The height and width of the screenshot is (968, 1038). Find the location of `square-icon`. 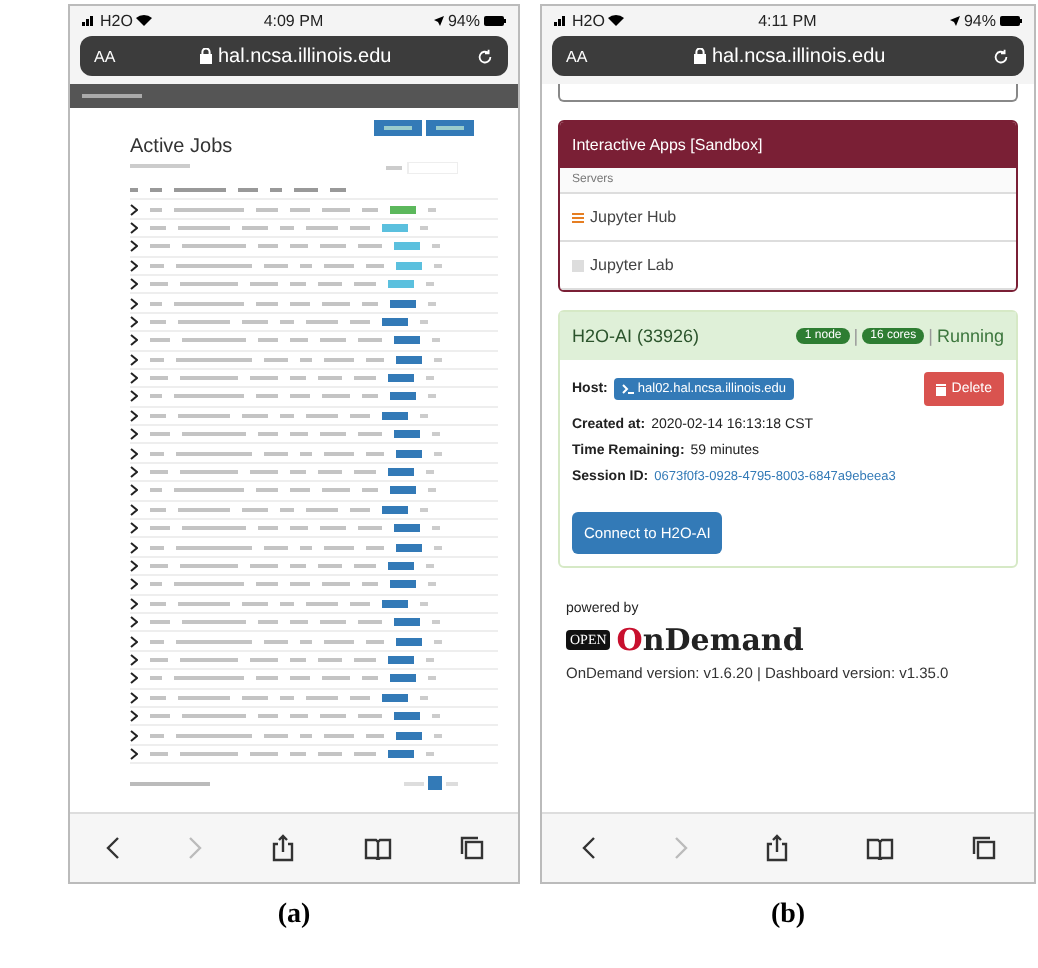

square-icon is located at coordinates (578, 265).